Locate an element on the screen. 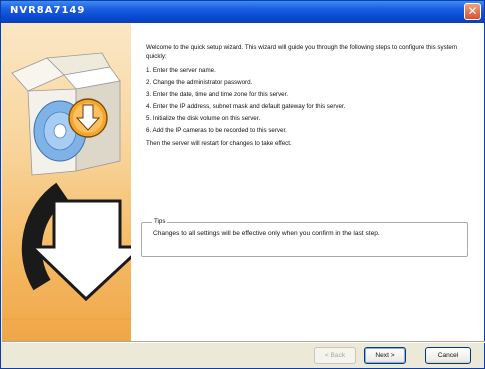 This screenshot has height=369, width=485. title-bar: NVR8A7149 ✕ is located at coordinates (242, 12).